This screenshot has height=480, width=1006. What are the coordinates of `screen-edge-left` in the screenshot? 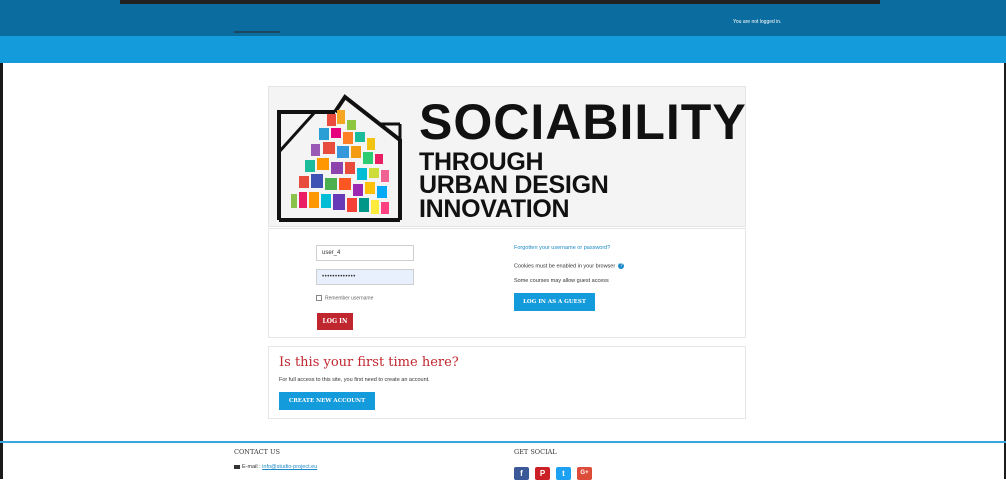 It's located at (1, 239).